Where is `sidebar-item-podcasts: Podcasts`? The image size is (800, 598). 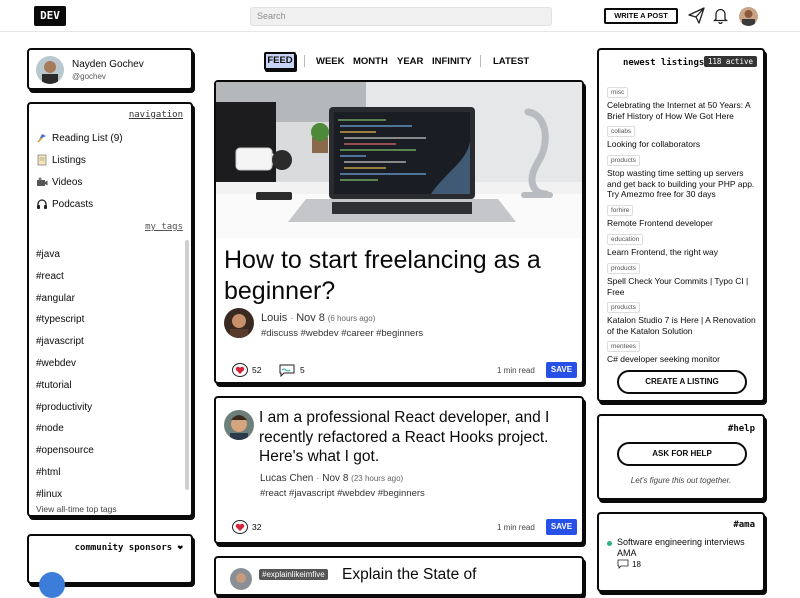
sidebar-item-podcasts: Podcasts is located at coordinates (64, 204).